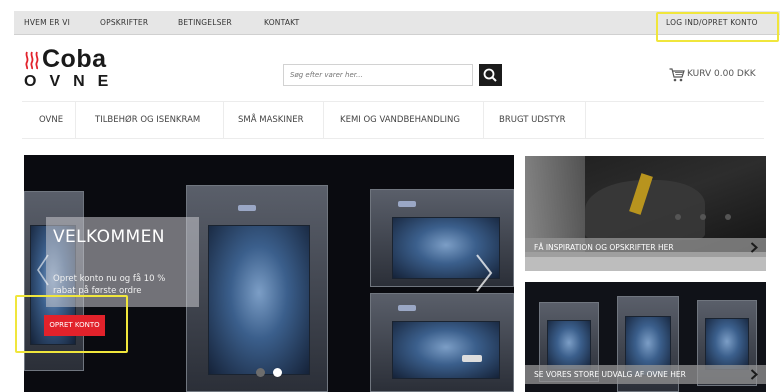 The width and height of the screenshot is (782, 392). Describe the element at coordinates (721, 74) in the screenshot. I see `cart-label: KURV 0.00 DKK` at that location.